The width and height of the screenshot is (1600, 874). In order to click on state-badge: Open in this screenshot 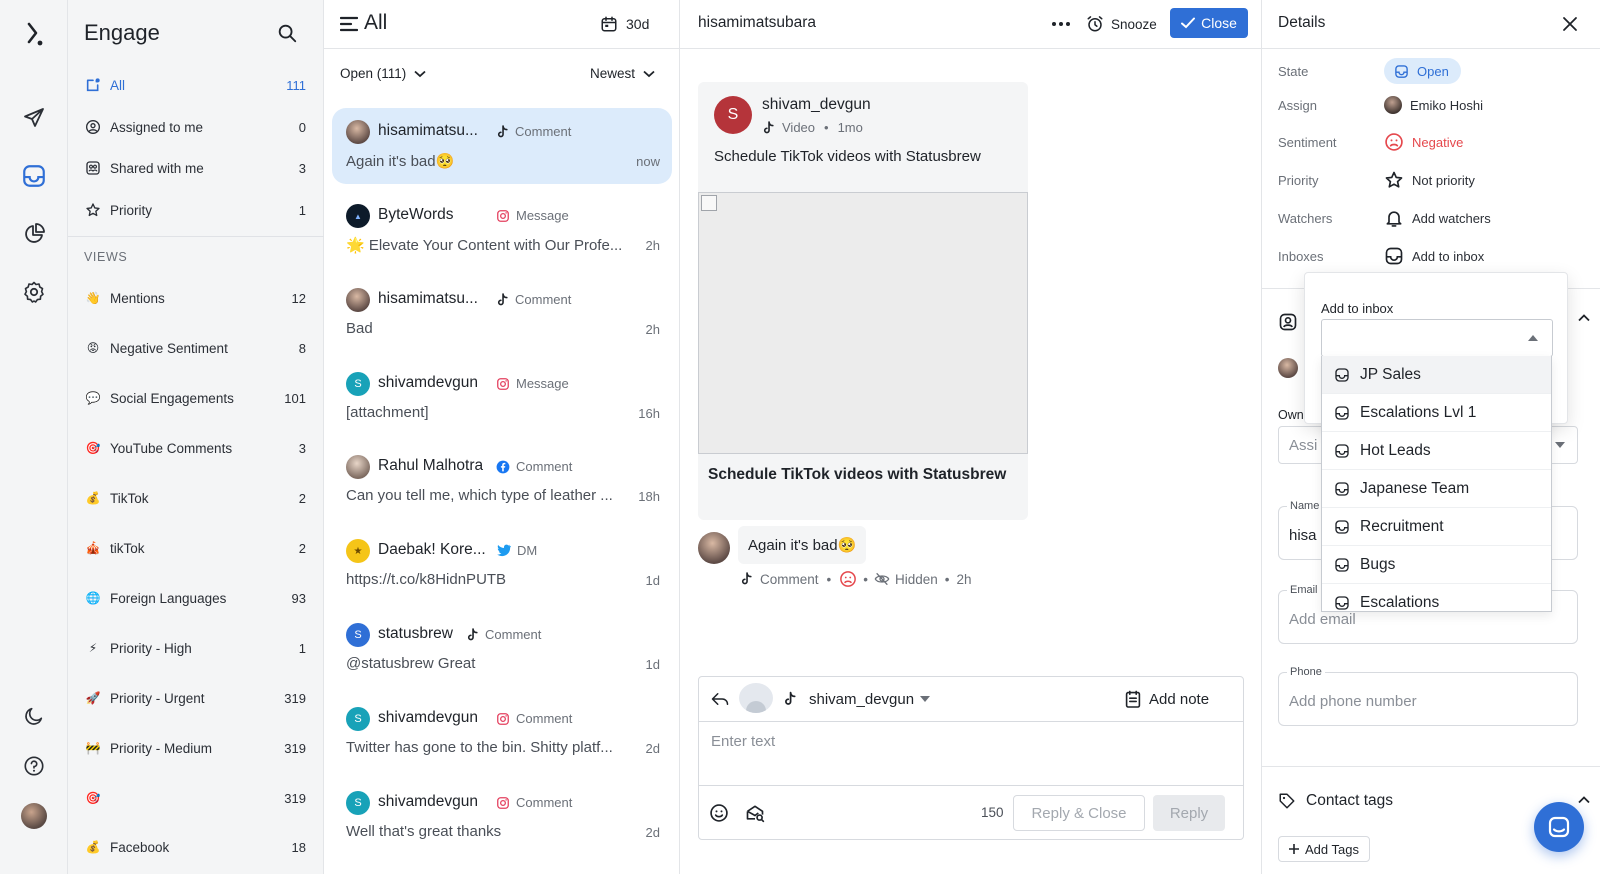, I will do `click(1422, 71)`.